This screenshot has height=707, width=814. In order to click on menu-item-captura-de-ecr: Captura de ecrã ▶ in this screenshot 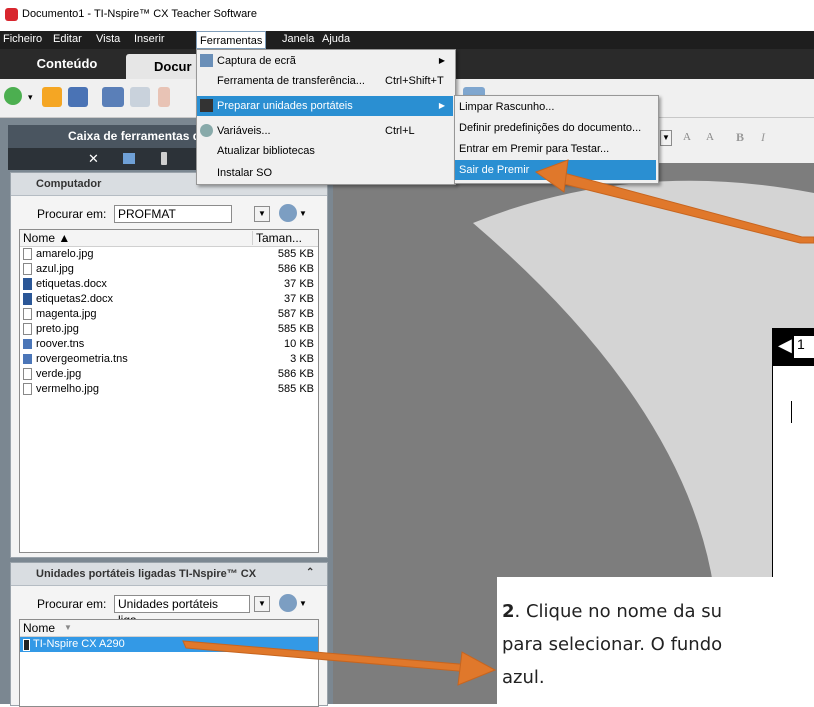, I will do `click(325, 61)`.